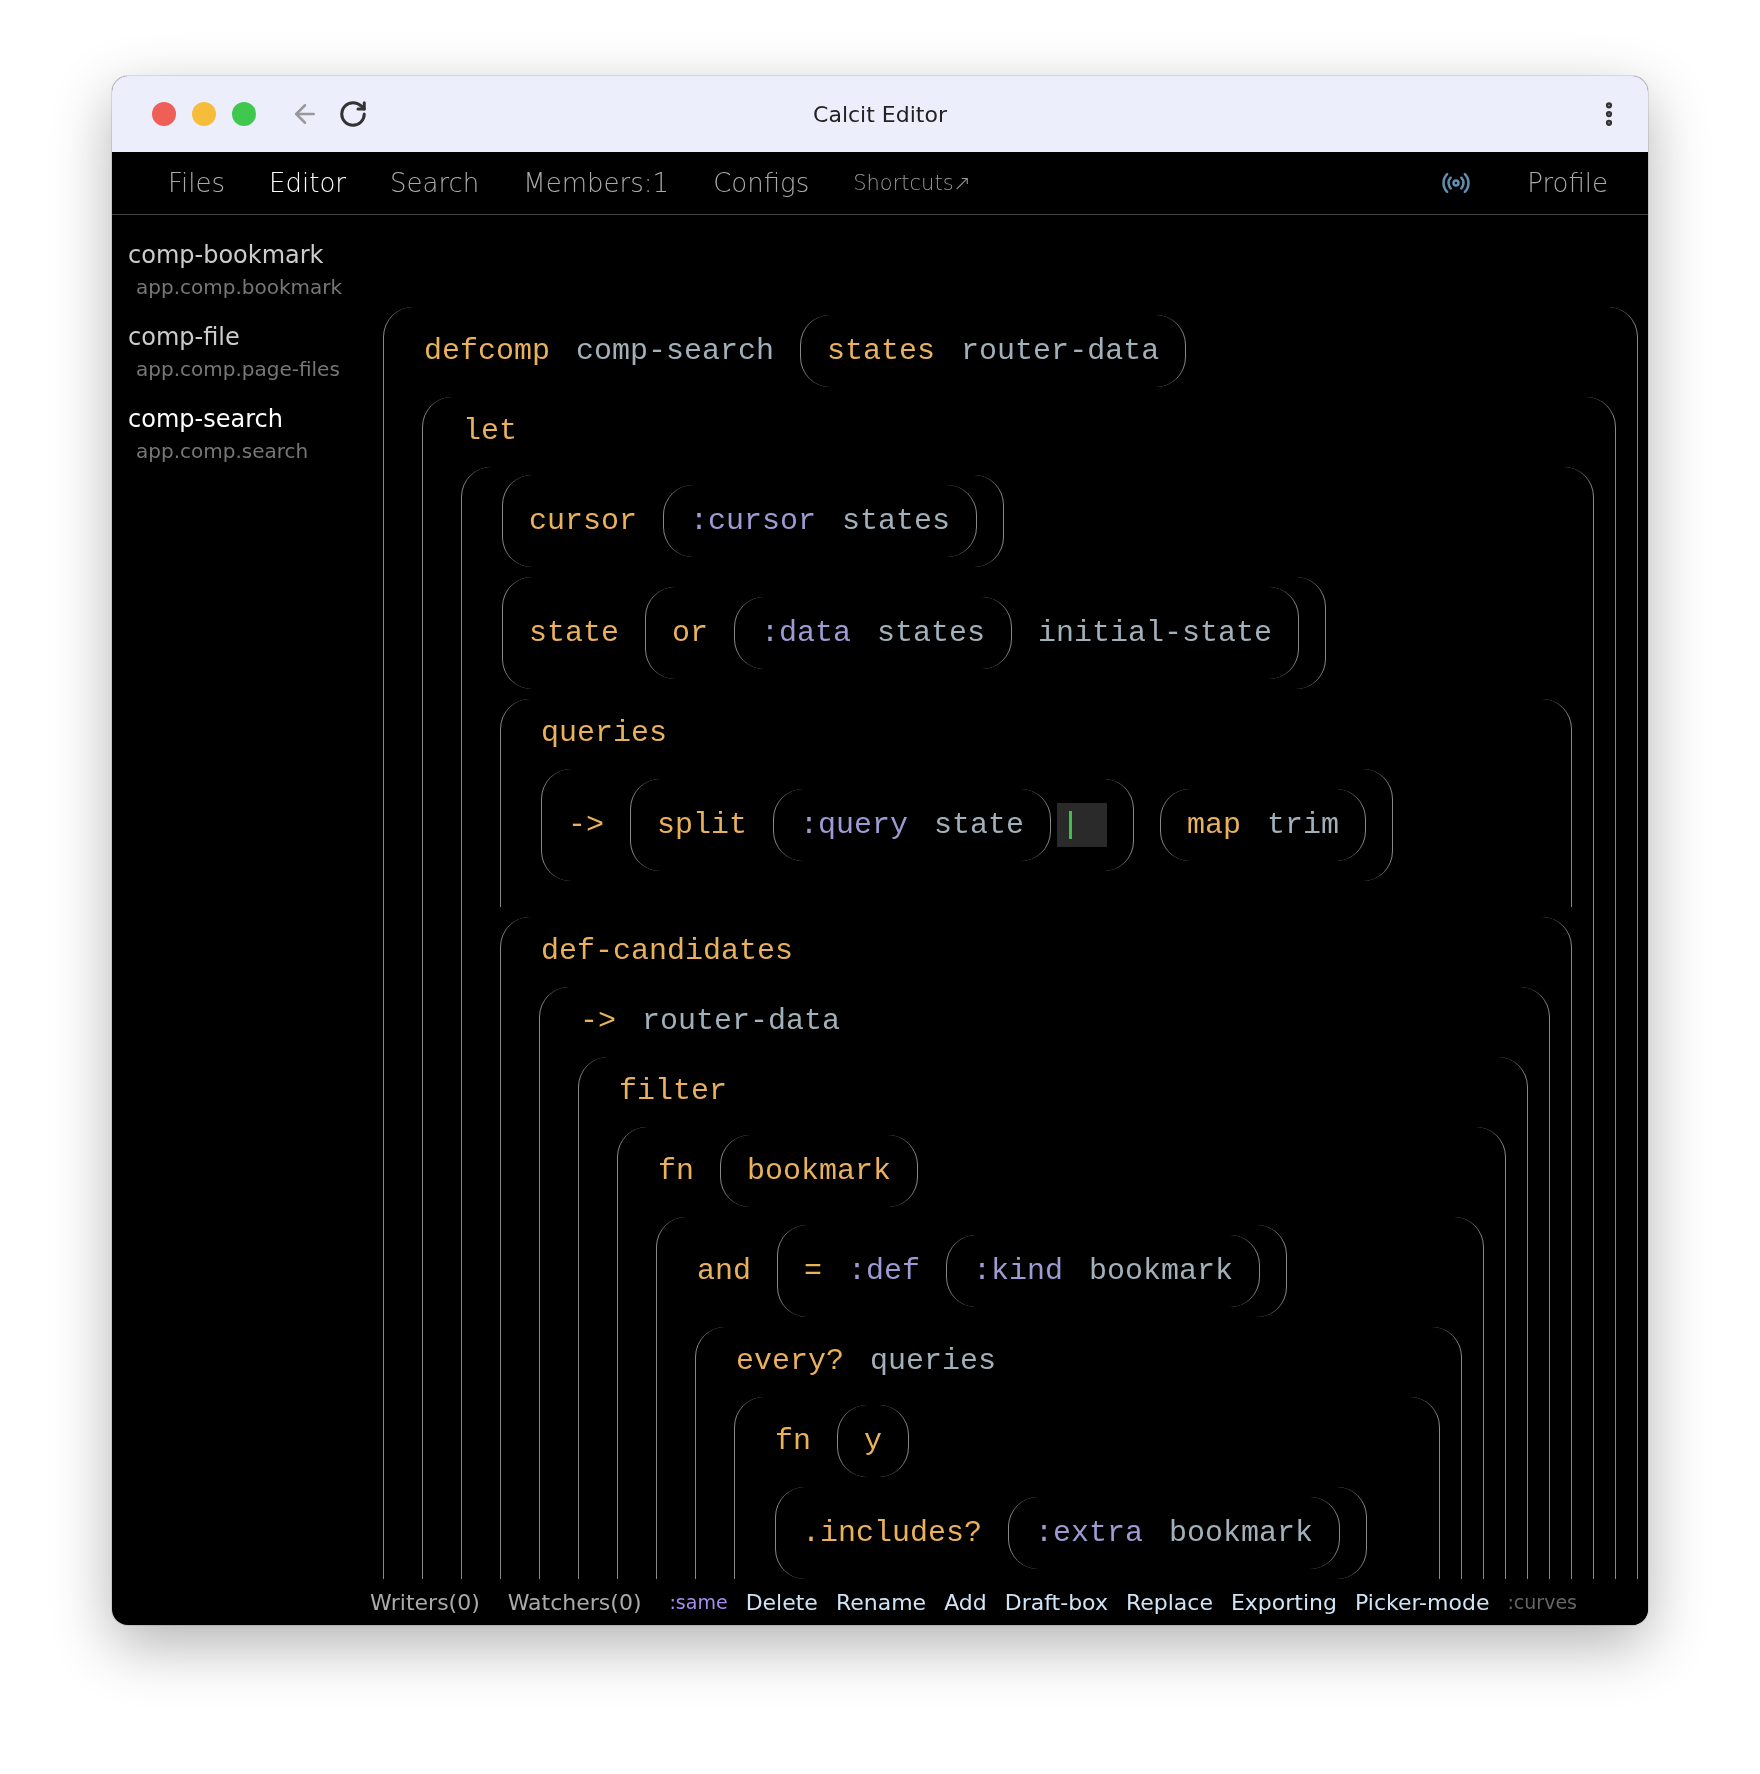 This screenshot has width=1760, height=1774. What do you see at coordinates (912, 825) in the screenshot?
I see `code-expression: :query state` at bounding box center [912, 825].